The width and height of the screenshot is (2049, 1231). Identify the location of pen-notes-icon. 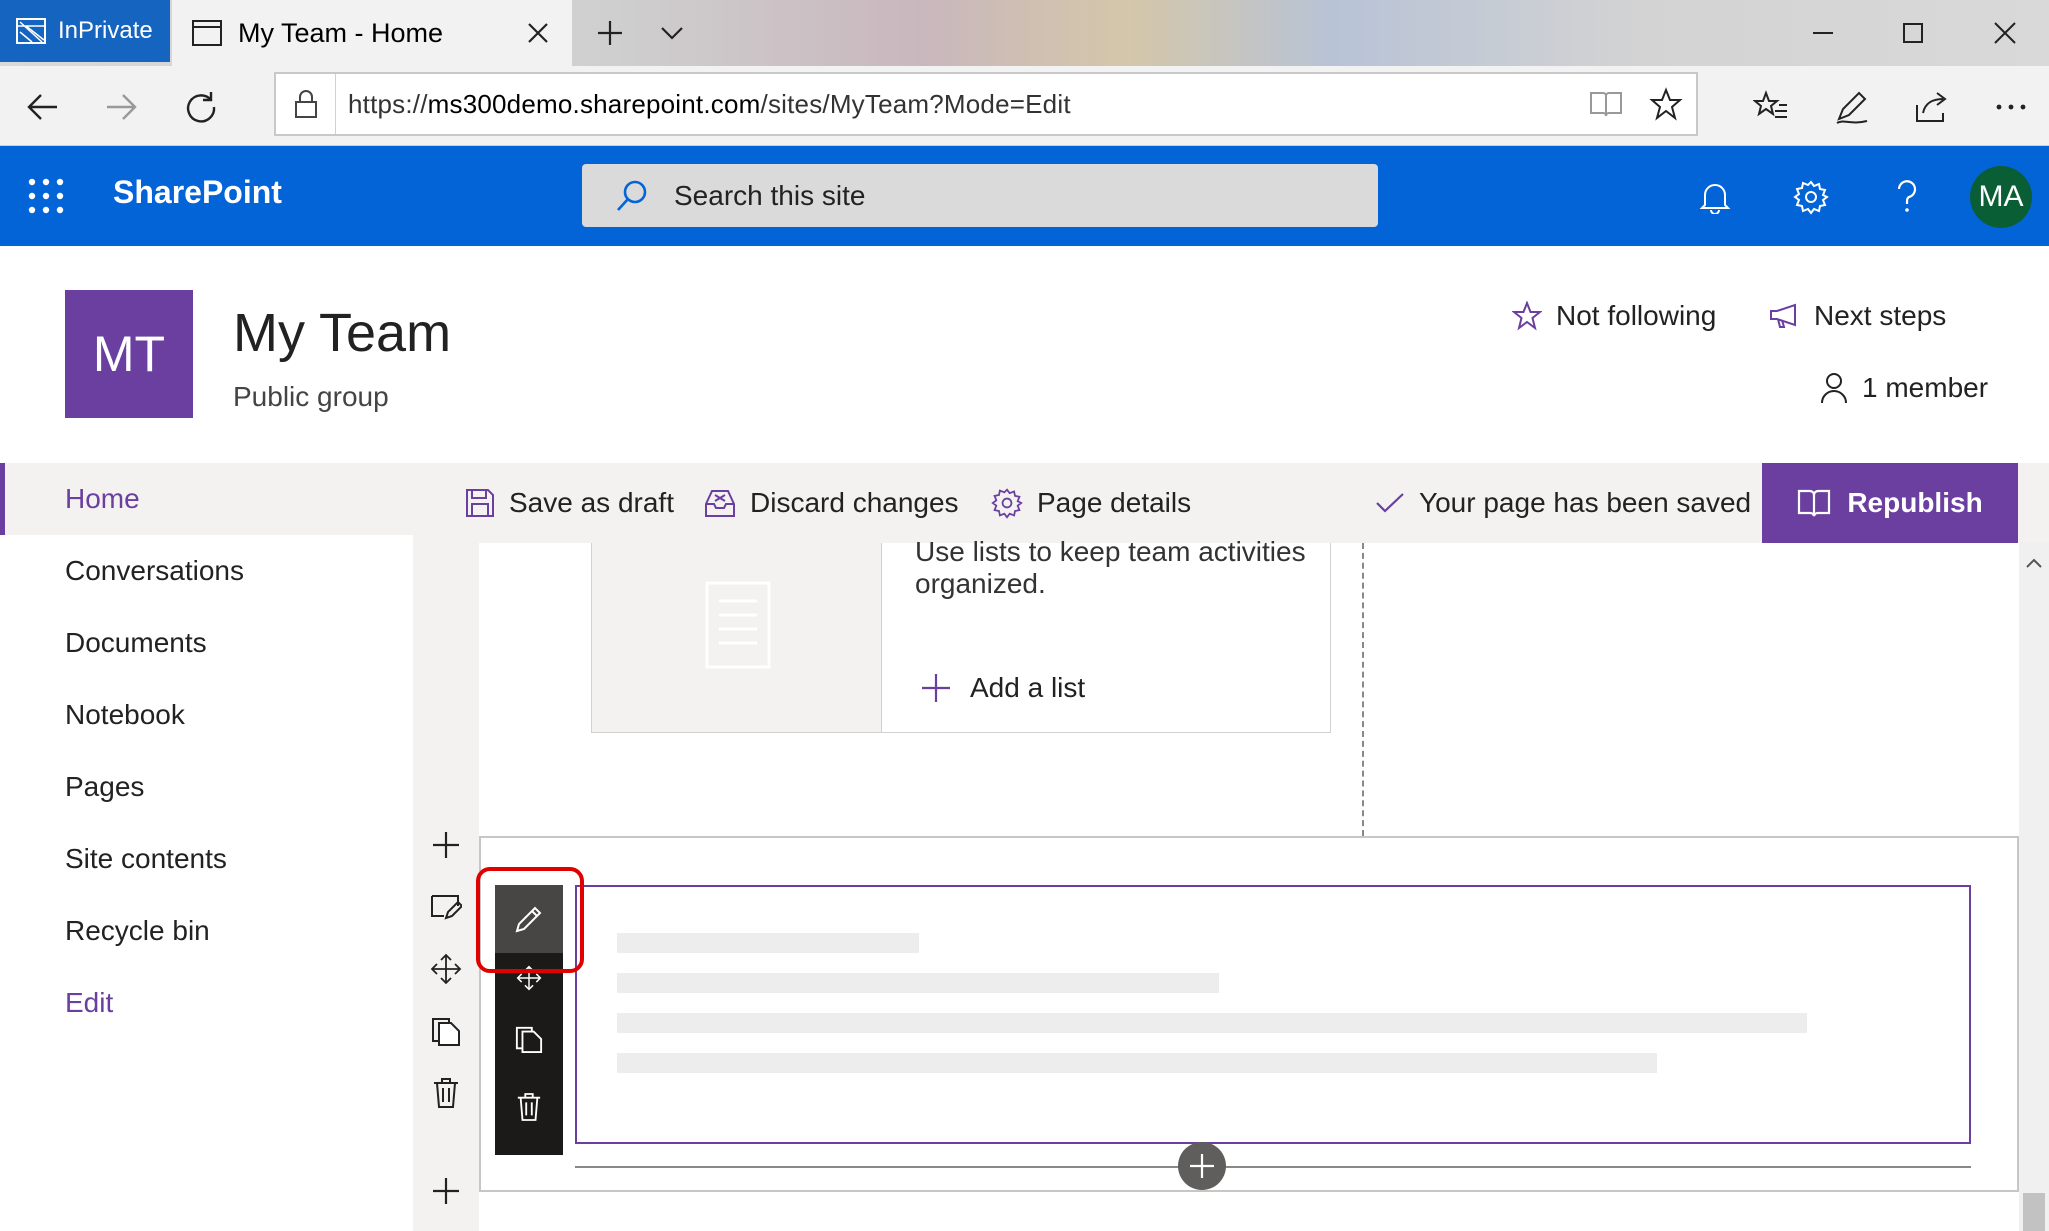
(1851, 107).